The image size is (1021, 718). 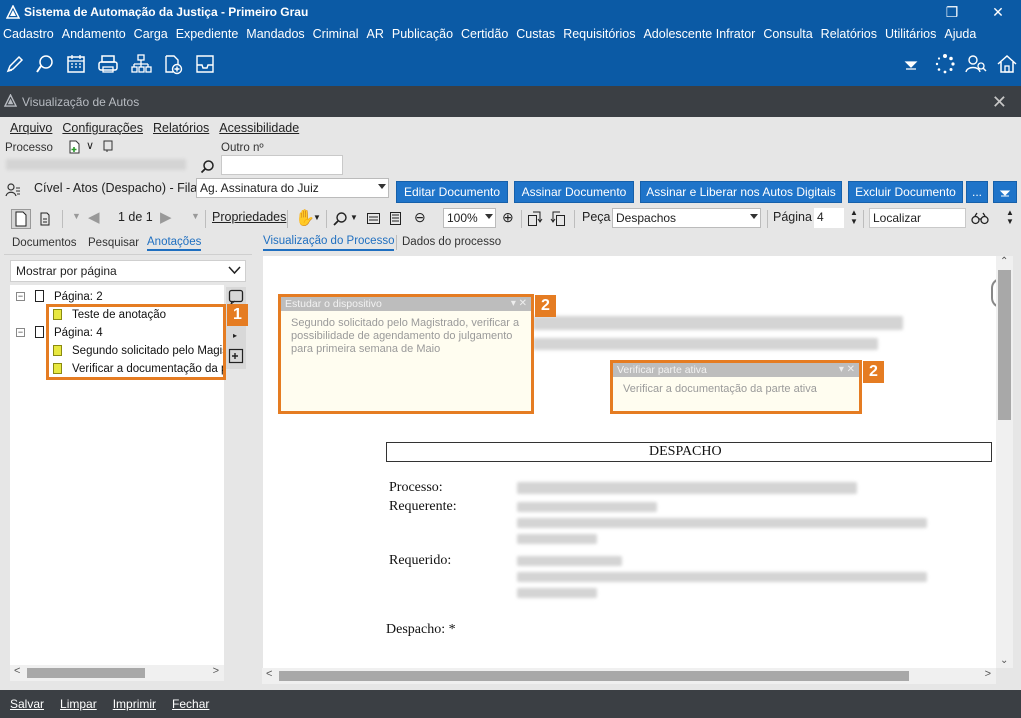 What do you see at coordinates (78, 297) in the screenshot?
I see `tree-page-2: Página: 2` at bounding box center [78, 297].